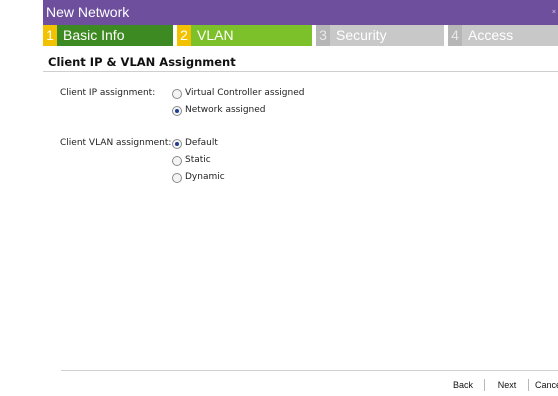  I want to click on client-vlan-assignment-label: Client VLAN assignment:, so click(116, 143).